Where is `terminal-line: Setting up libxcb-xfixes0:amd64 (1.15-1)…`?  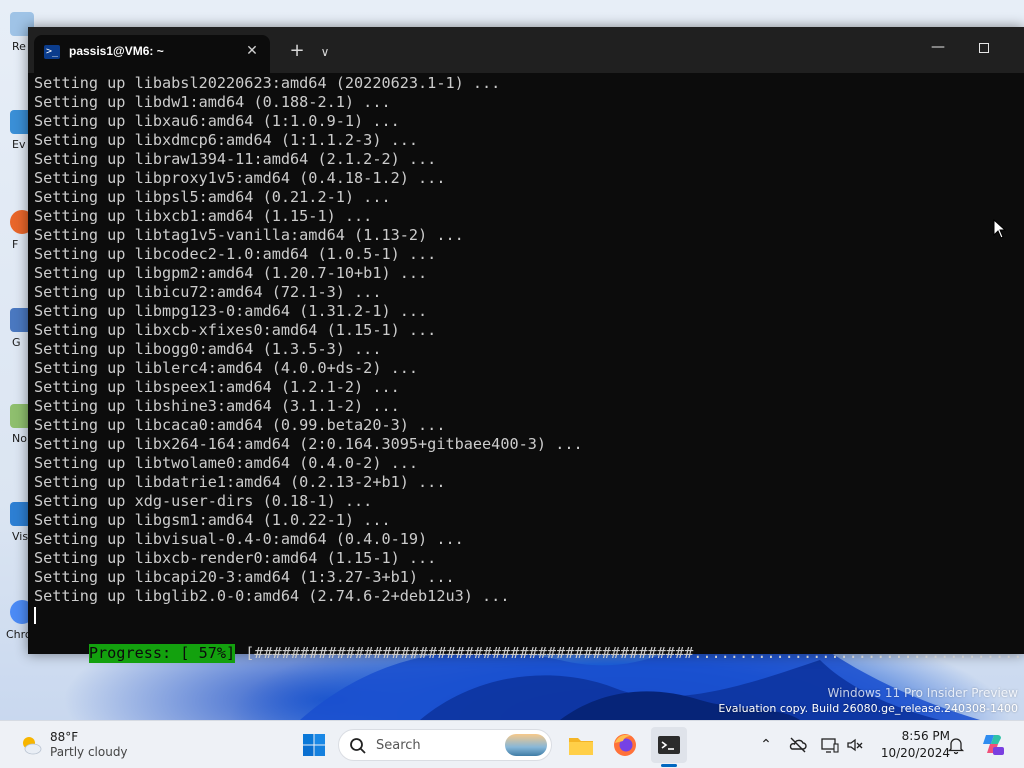 terminal-line: Setting up libxcb-xfixes0:amd64 (1.15-1)… is located at coordinates (235, 330).